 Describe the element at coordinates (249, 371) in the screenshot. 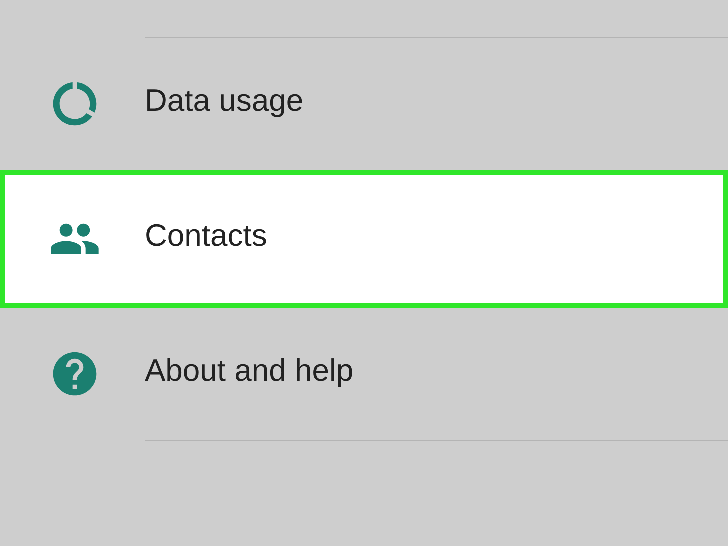

I see `item-label: About and help` at that location.